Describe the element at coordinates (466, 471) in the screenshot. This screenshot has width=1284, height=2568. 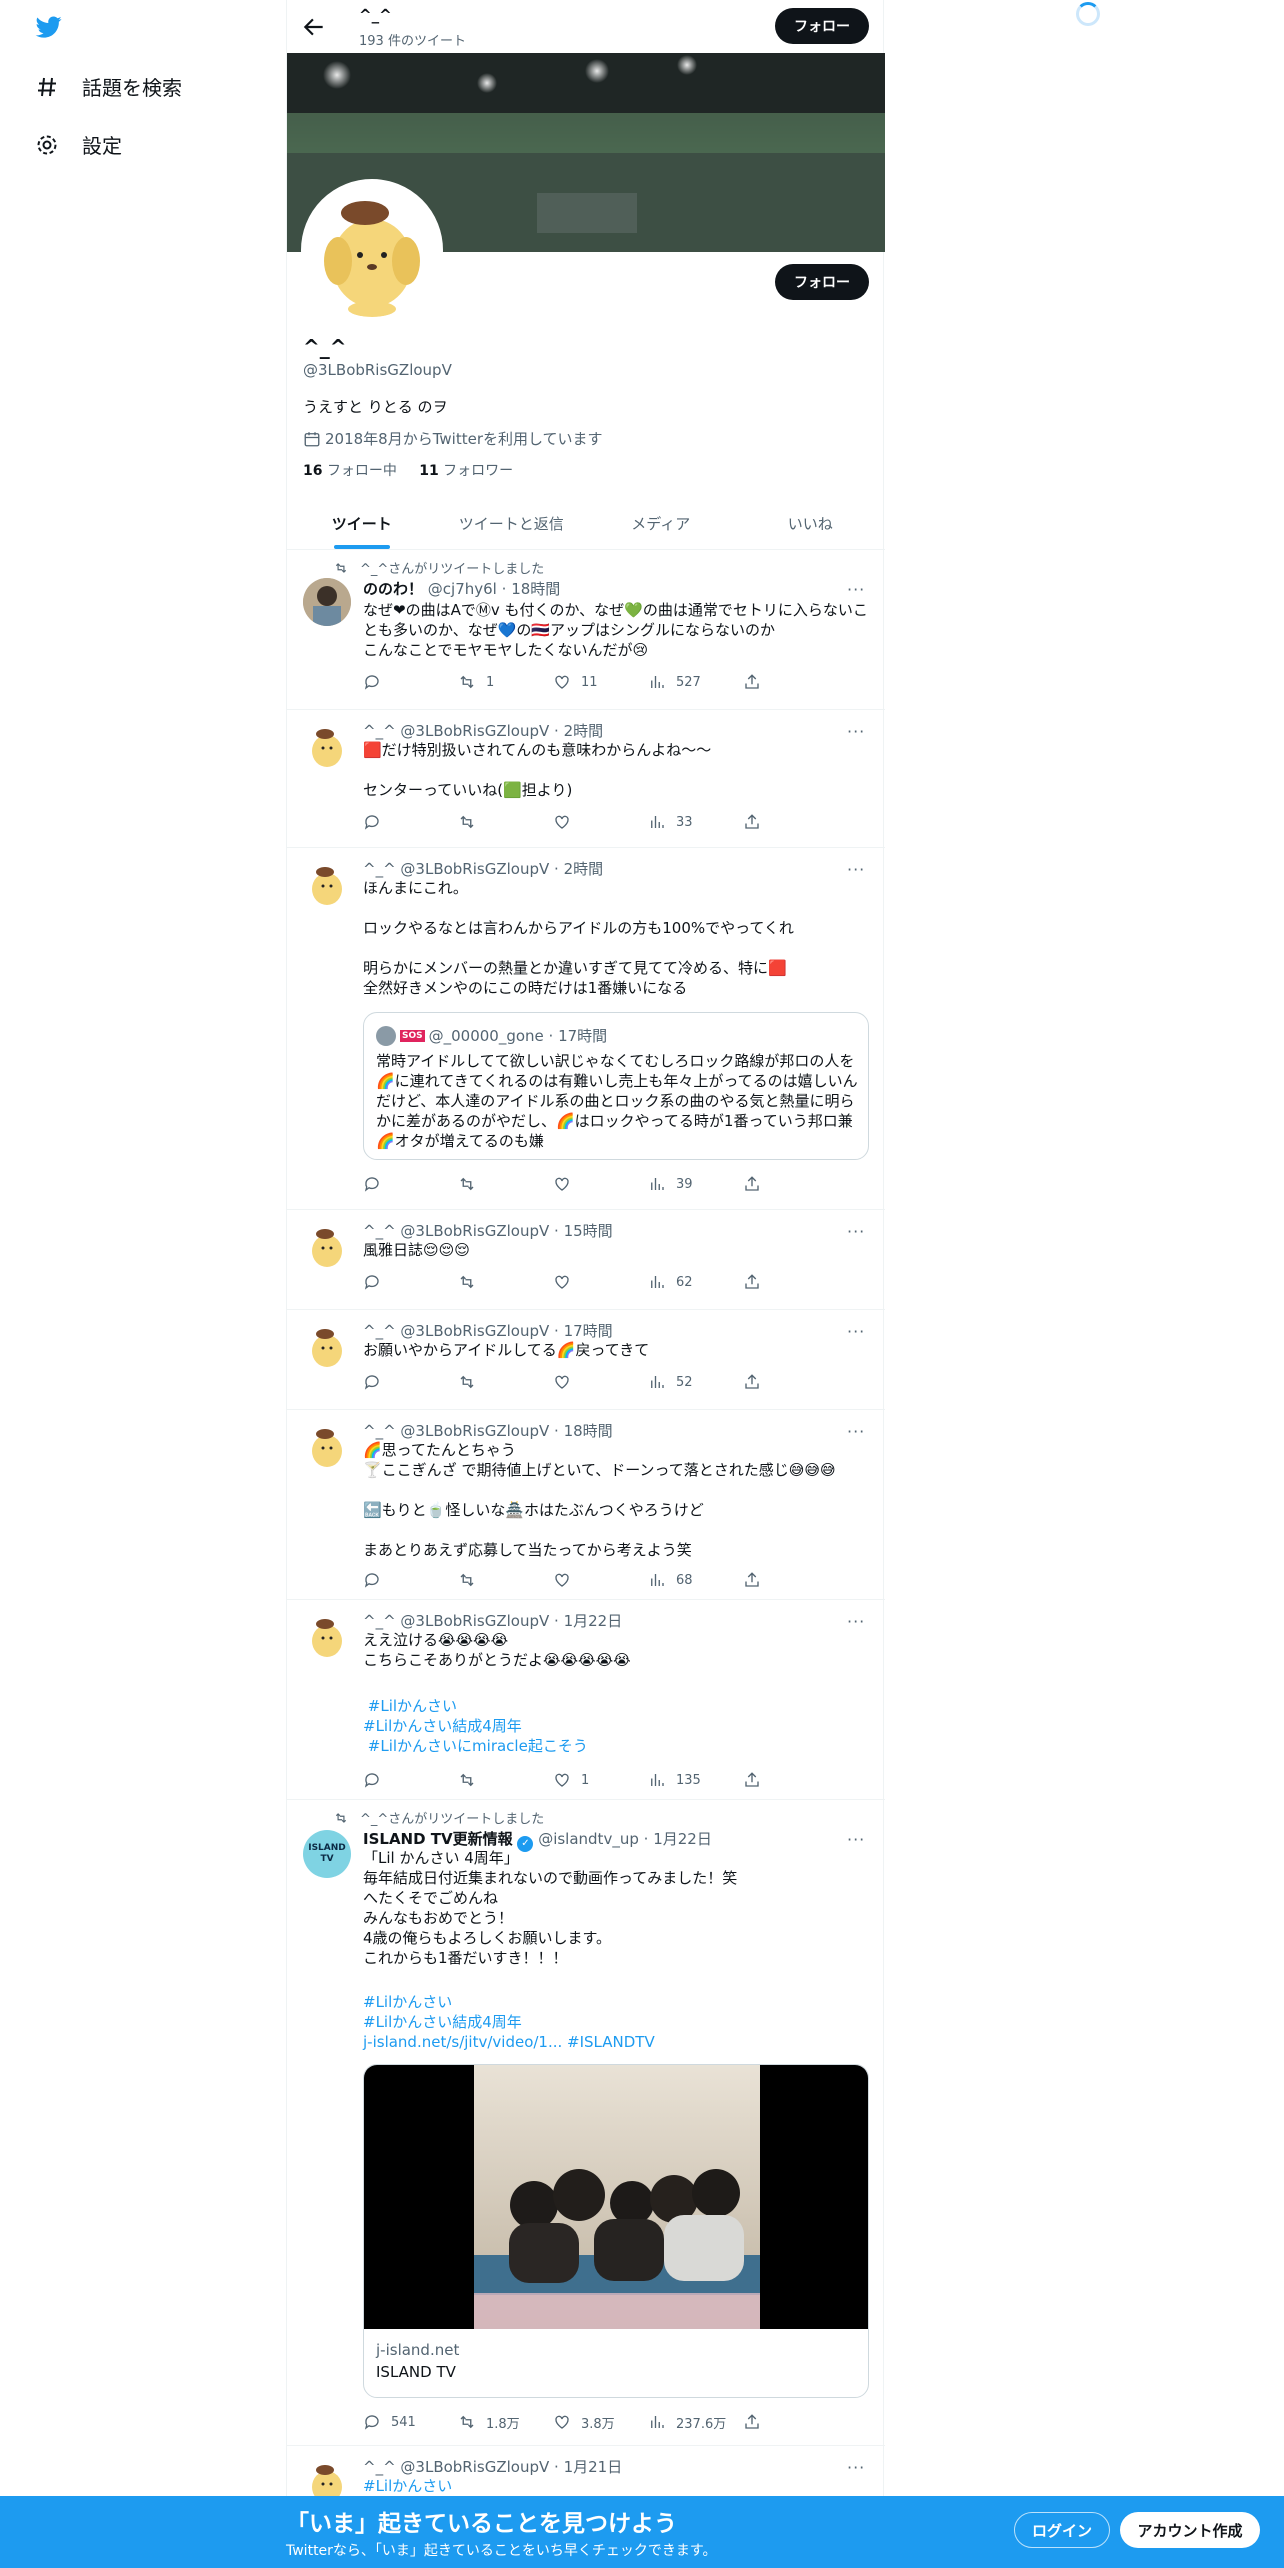
I see `followers-link: 11 フォロワー` at that location.